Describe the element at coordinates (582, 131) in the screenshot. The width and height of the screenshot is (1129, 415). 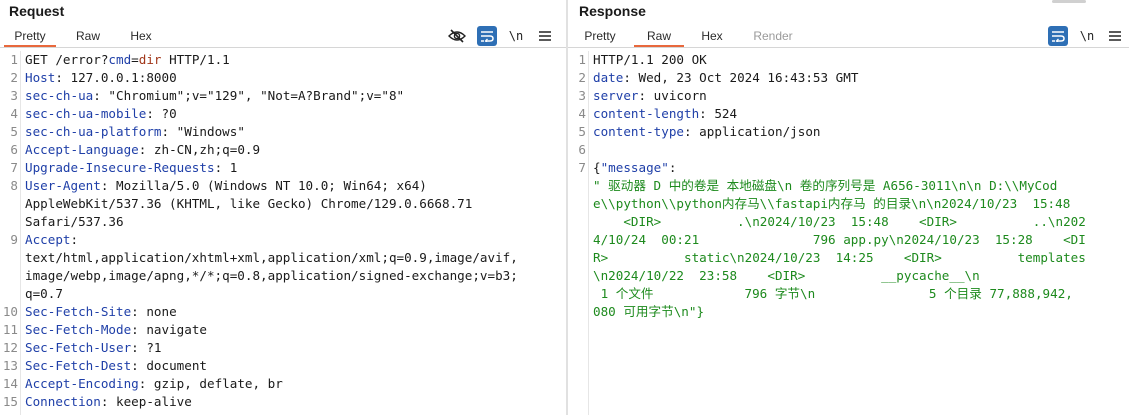
I see `line-number: 5` at that location.